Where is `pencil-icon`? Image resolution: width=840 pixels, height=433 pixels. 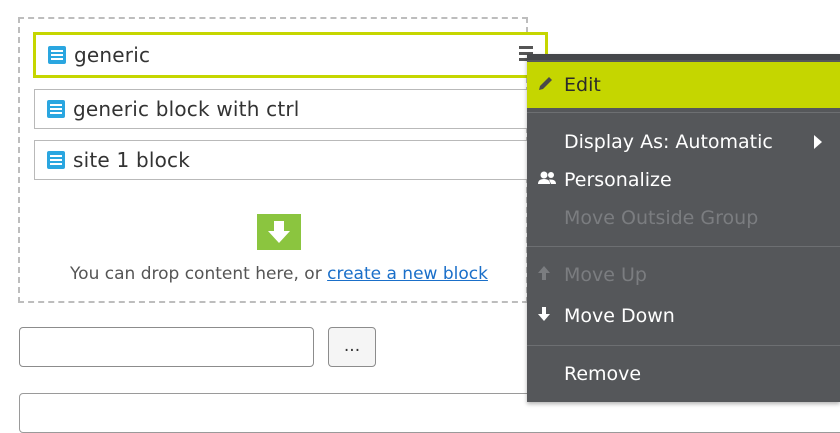
pencil-icon is located at coordinates (546, 85).